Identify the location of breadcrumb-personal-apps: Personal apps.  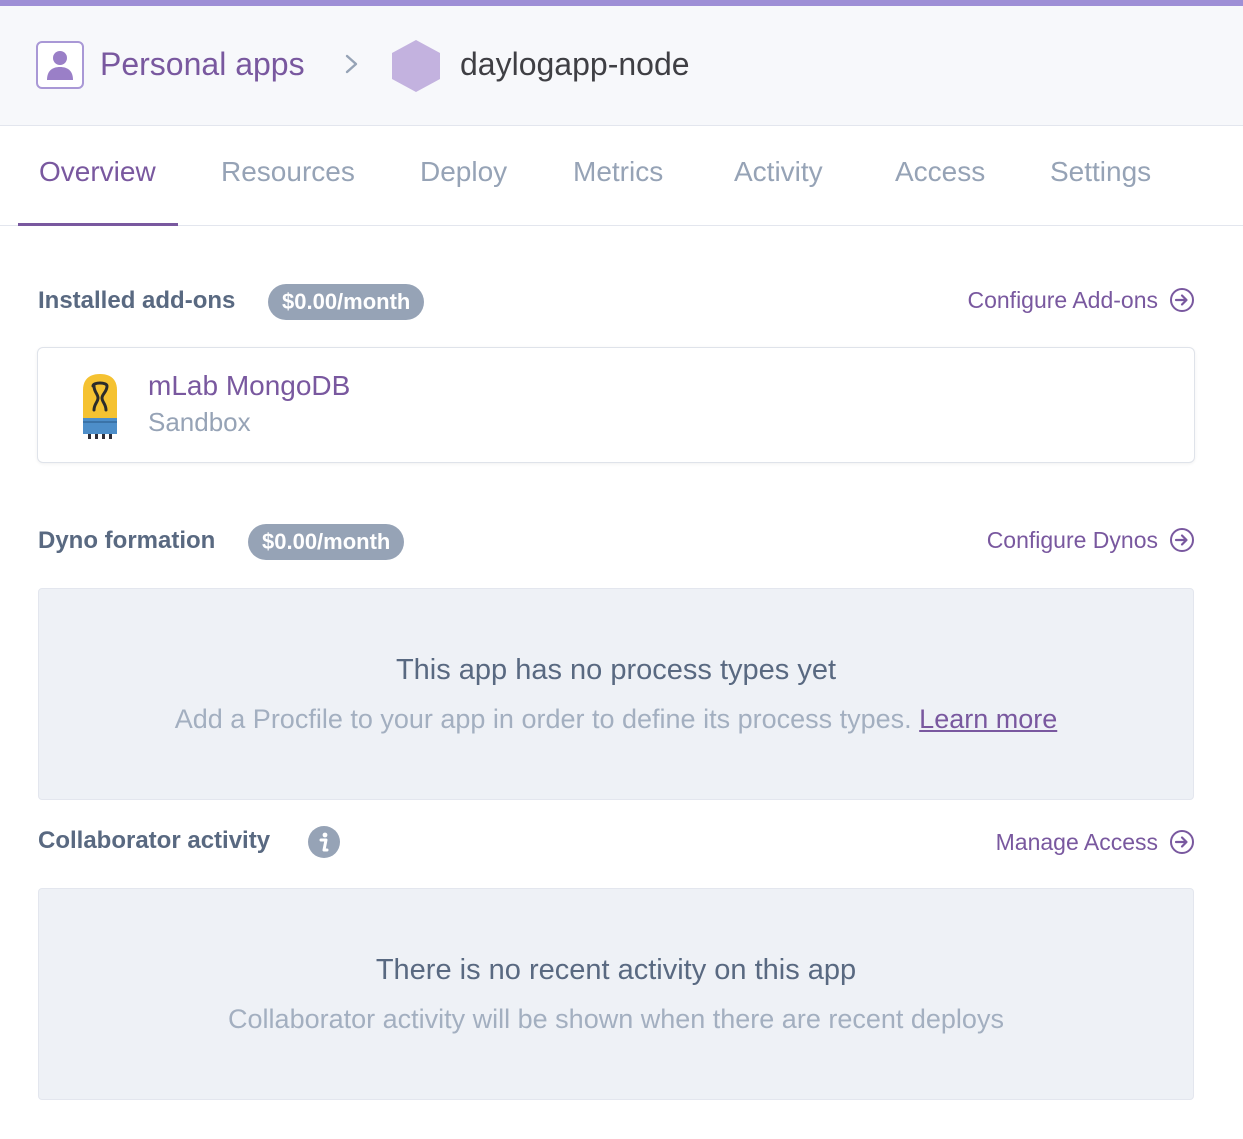
(202, 64).